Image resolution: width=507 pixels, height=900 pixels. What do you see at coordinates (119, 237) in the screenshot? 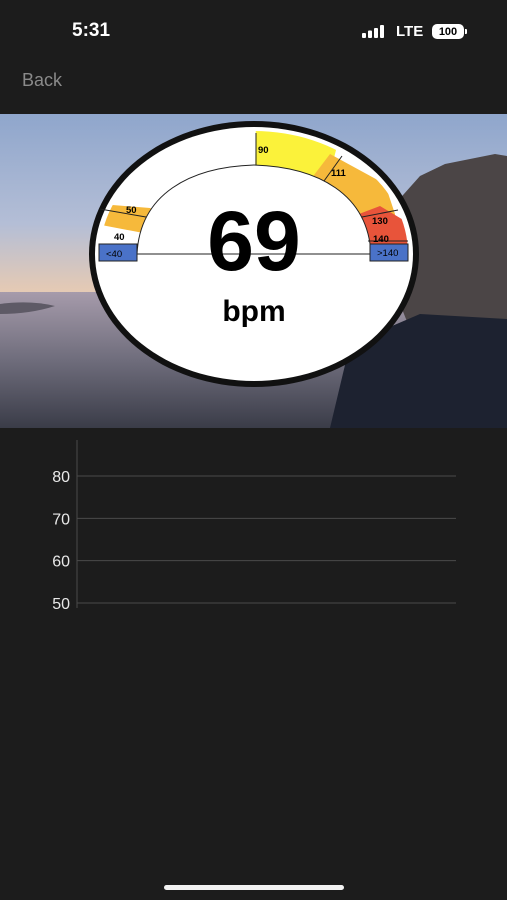
I see `zone-label-40: 40` at bounding box center [119, 237].